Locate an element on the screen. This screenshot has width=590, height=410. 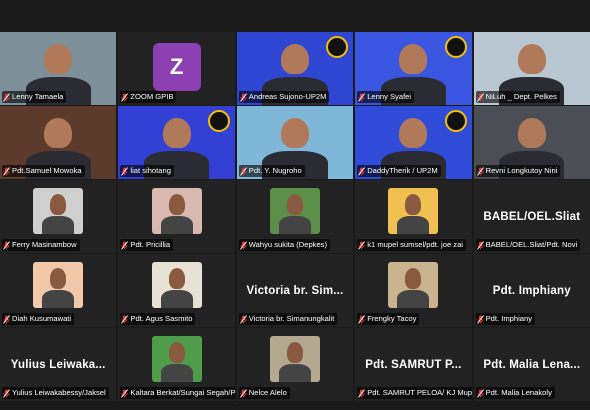
participant-tile: Nelce Alelo is located at coordinates (295, 364).